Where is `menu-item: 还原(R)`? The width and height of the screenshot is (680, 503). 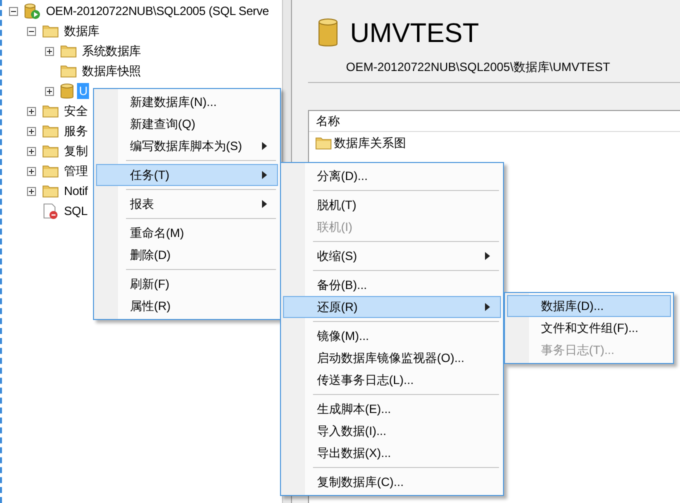 menu-item: 还原(R) is located at coordinates (392, 307).